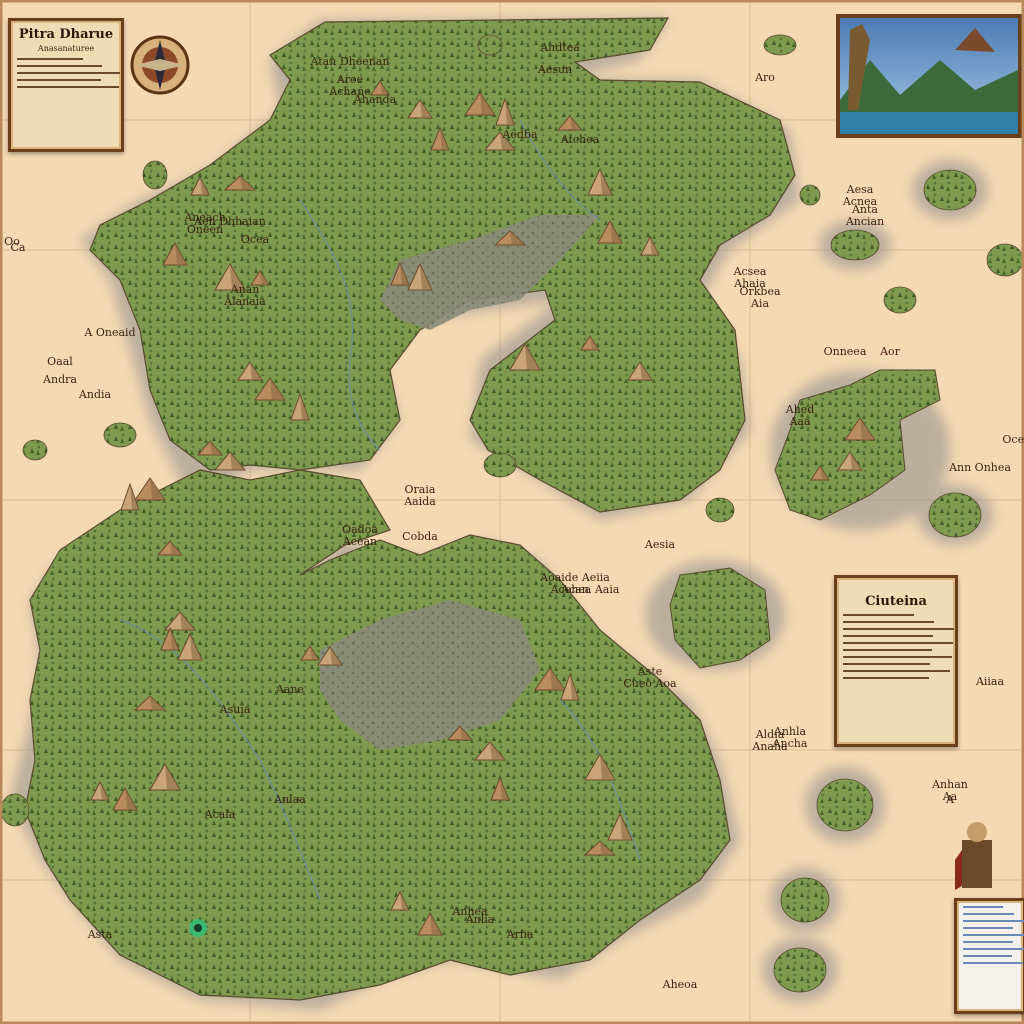  I want to click on map-label: Aiiaa, so click(987, 682).